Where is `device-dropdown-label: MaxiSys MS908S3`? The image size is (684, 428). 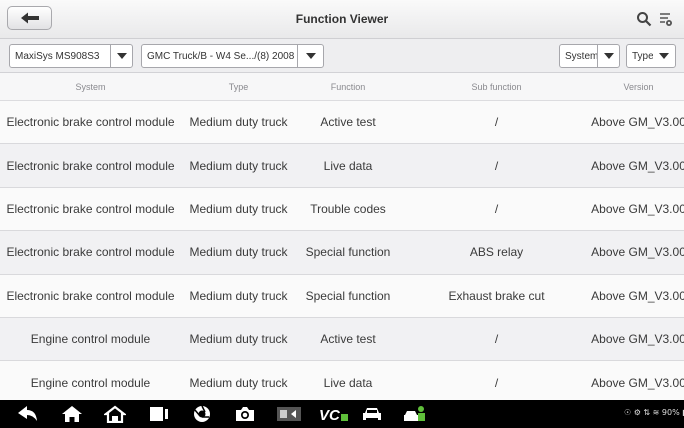
device-dropdown-label: MaxiSys MS908S3 is located at coordinates (57, 56).